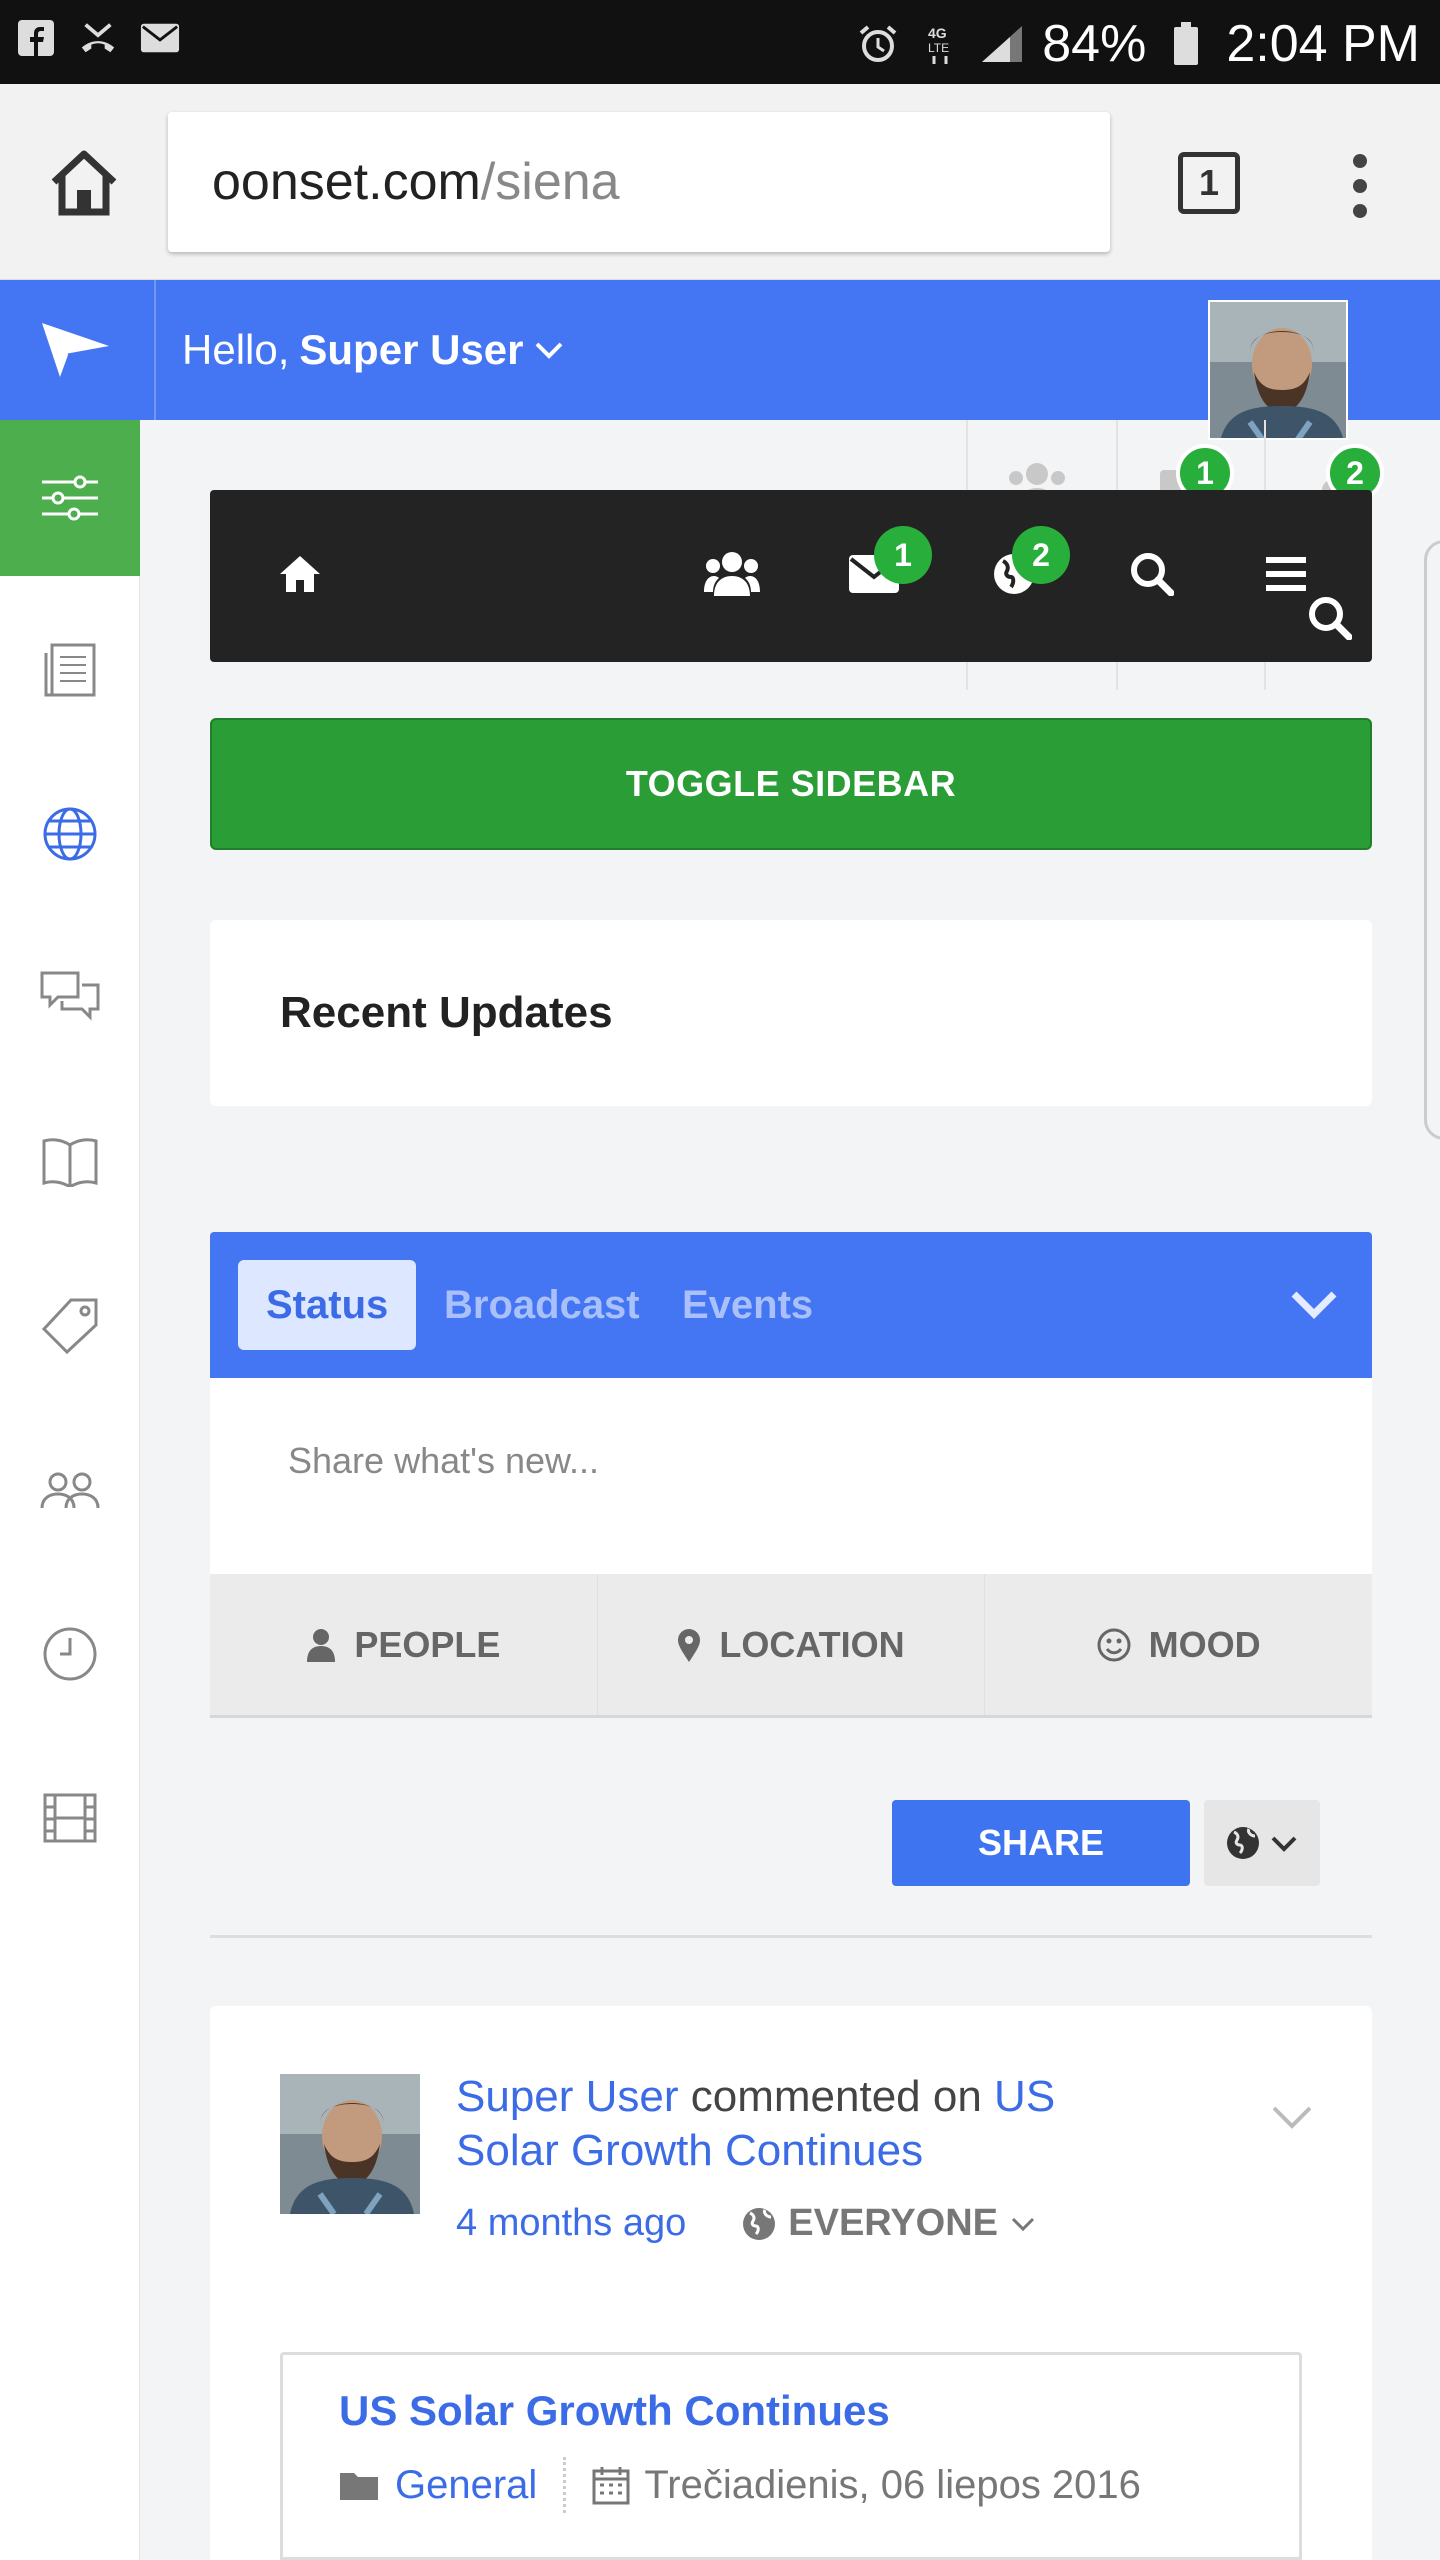  I want to click on tab-status: Status, so click(327, 1305).